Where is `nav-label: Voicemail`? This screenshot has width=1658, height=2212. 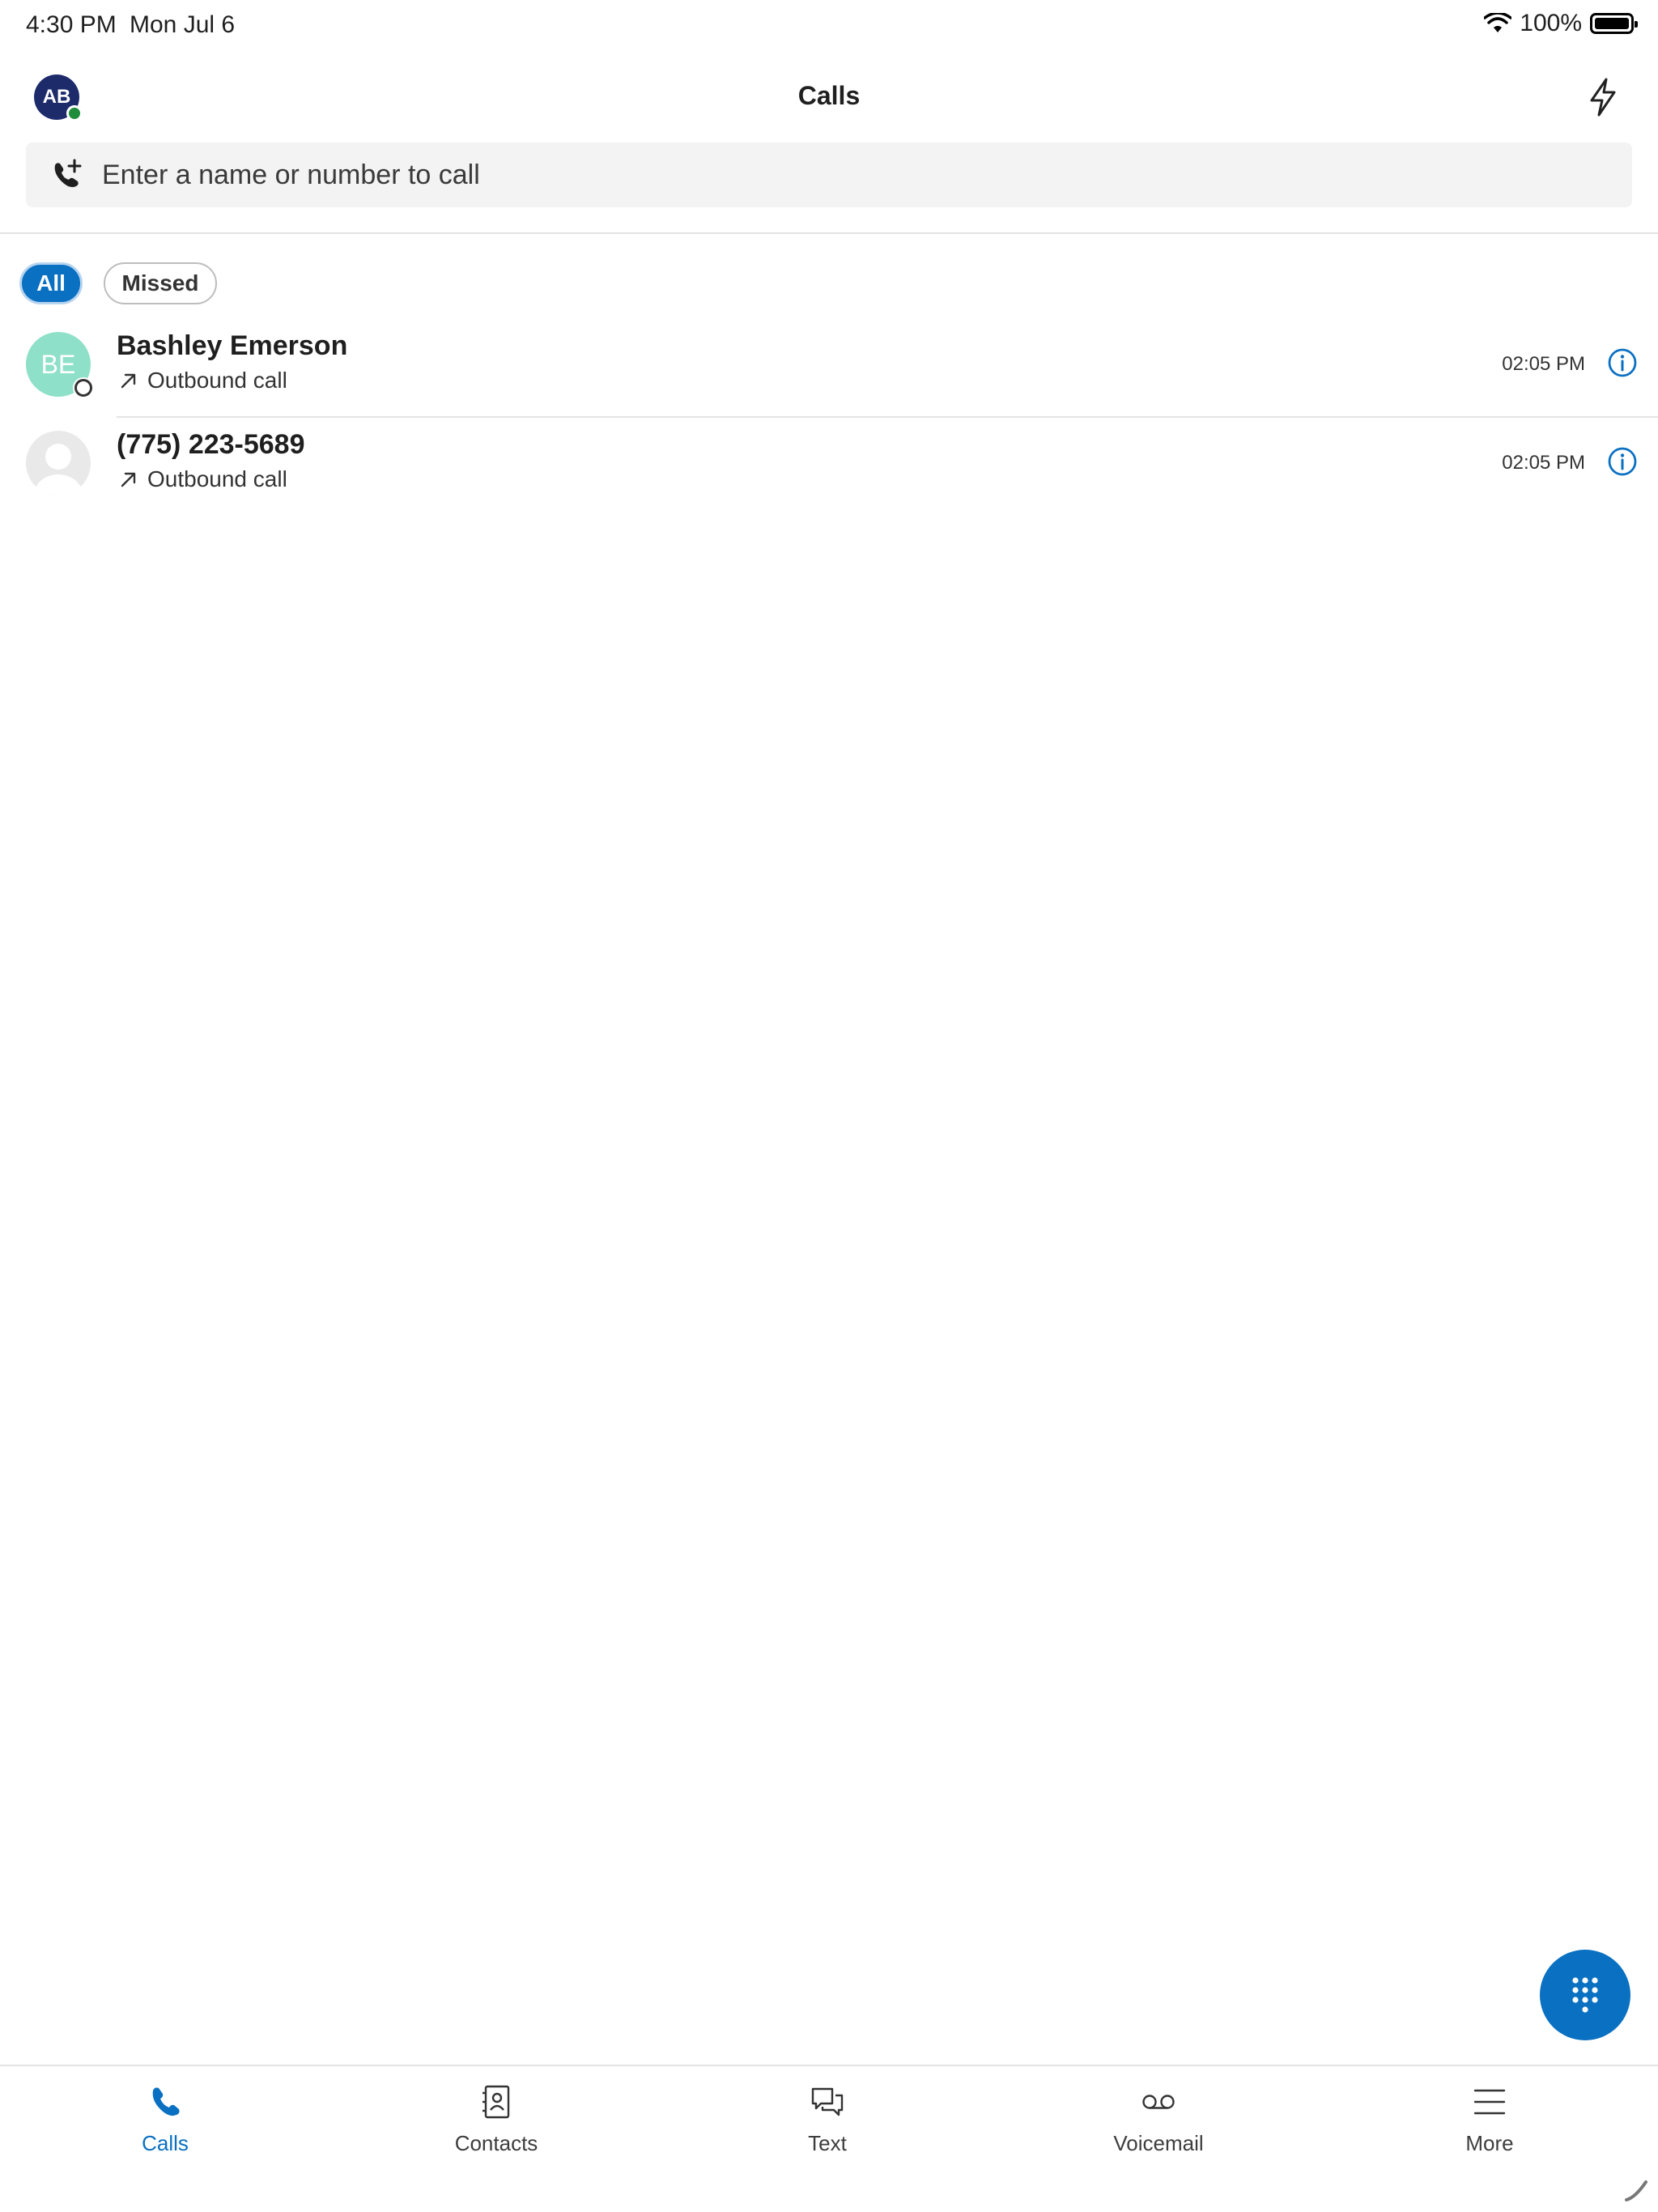 nav-label: Voicemail is located at coordinates (1158, 2143).